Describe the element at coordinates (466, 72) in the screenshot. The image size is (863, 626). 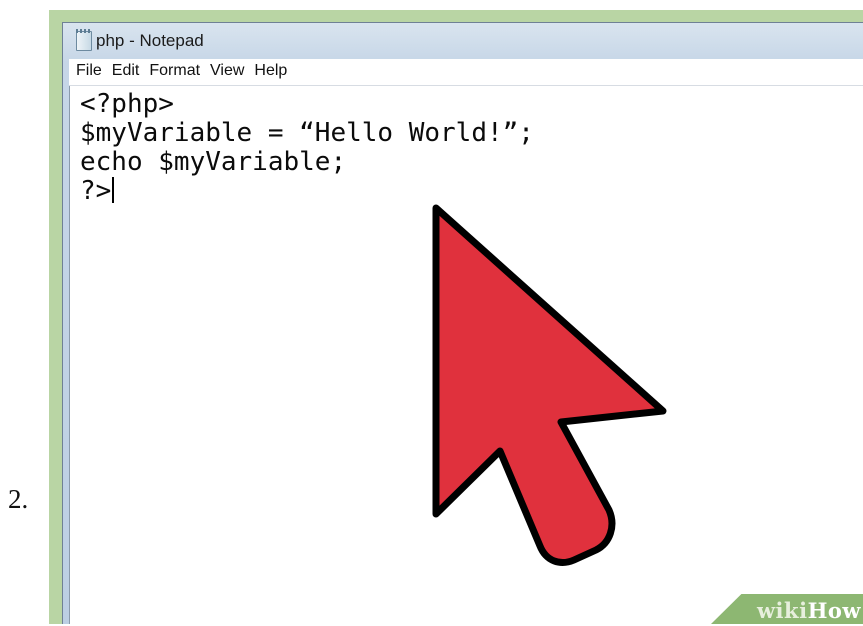
I see `menu-bar: File Edit Format View Help` at that location.